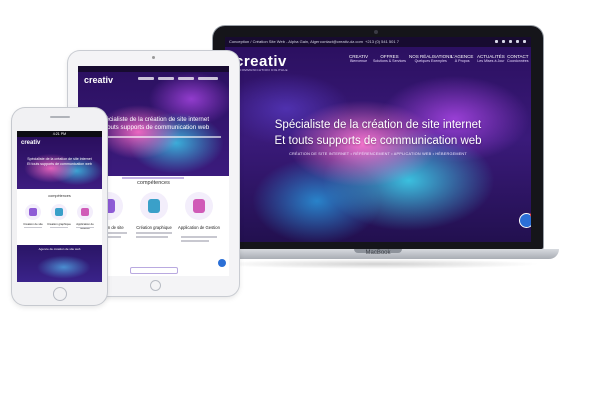 The width and height of the screenshot is (600, 400). I want to click on chat-icon, so click(222, 263).